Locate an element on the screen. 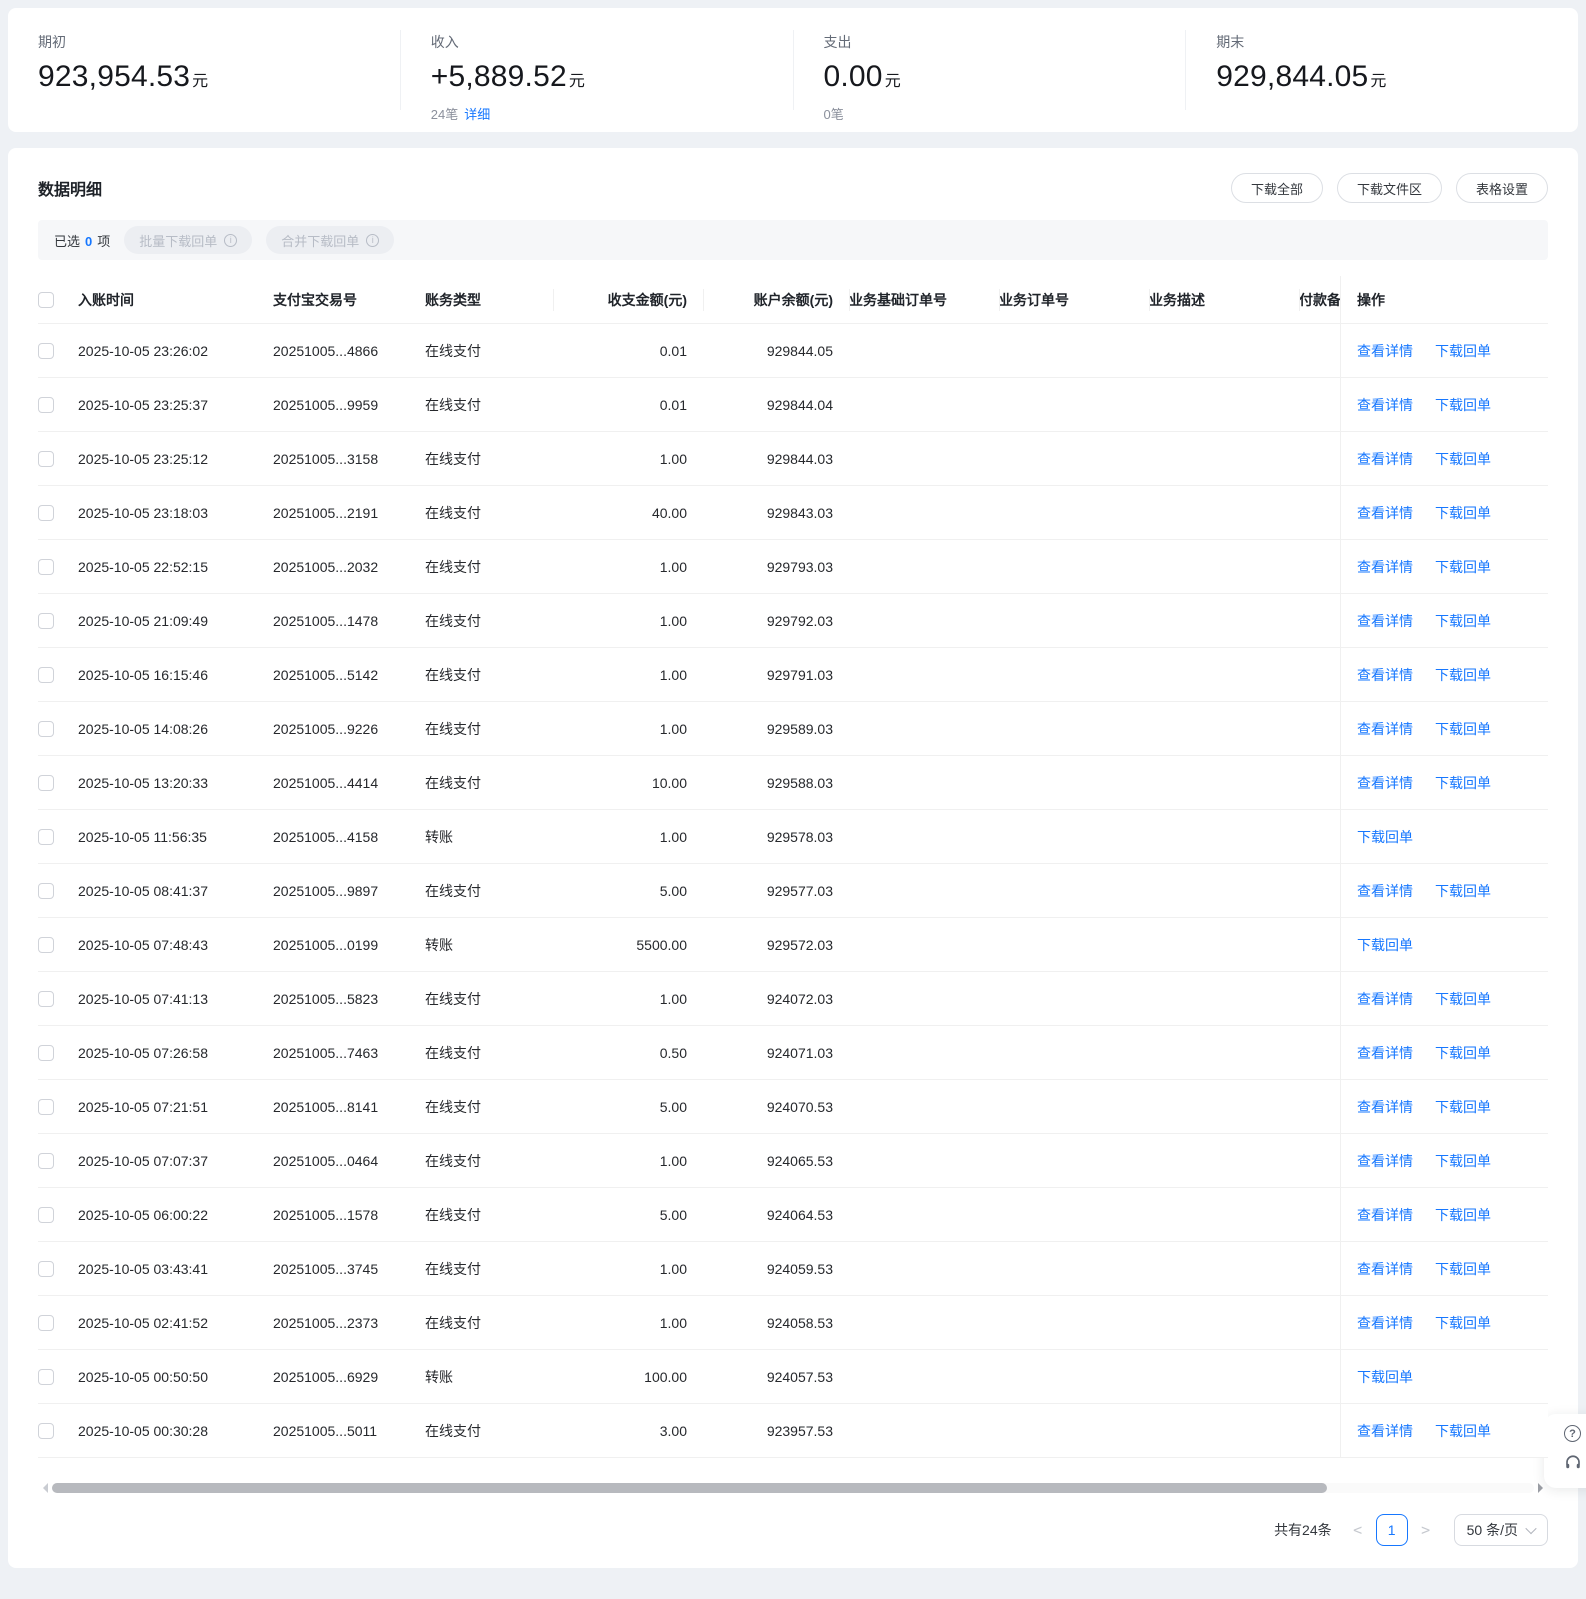 The image size is (1586, 1599). scrollbar-thumb is located at coordinates (689, 1488).